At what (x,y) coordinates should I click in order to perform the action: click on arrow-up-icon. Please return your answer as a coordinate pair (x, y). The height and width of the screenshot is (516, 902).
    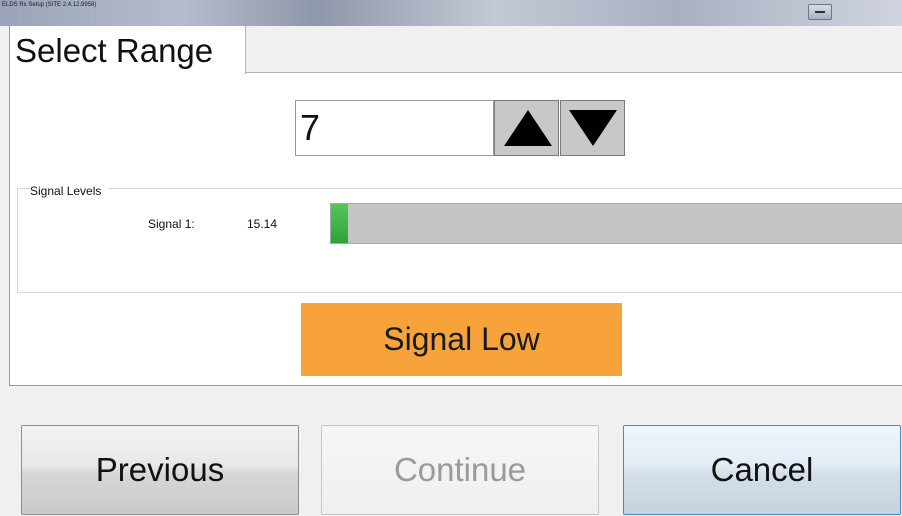
    Looking at the image, I should click on (528, 128).